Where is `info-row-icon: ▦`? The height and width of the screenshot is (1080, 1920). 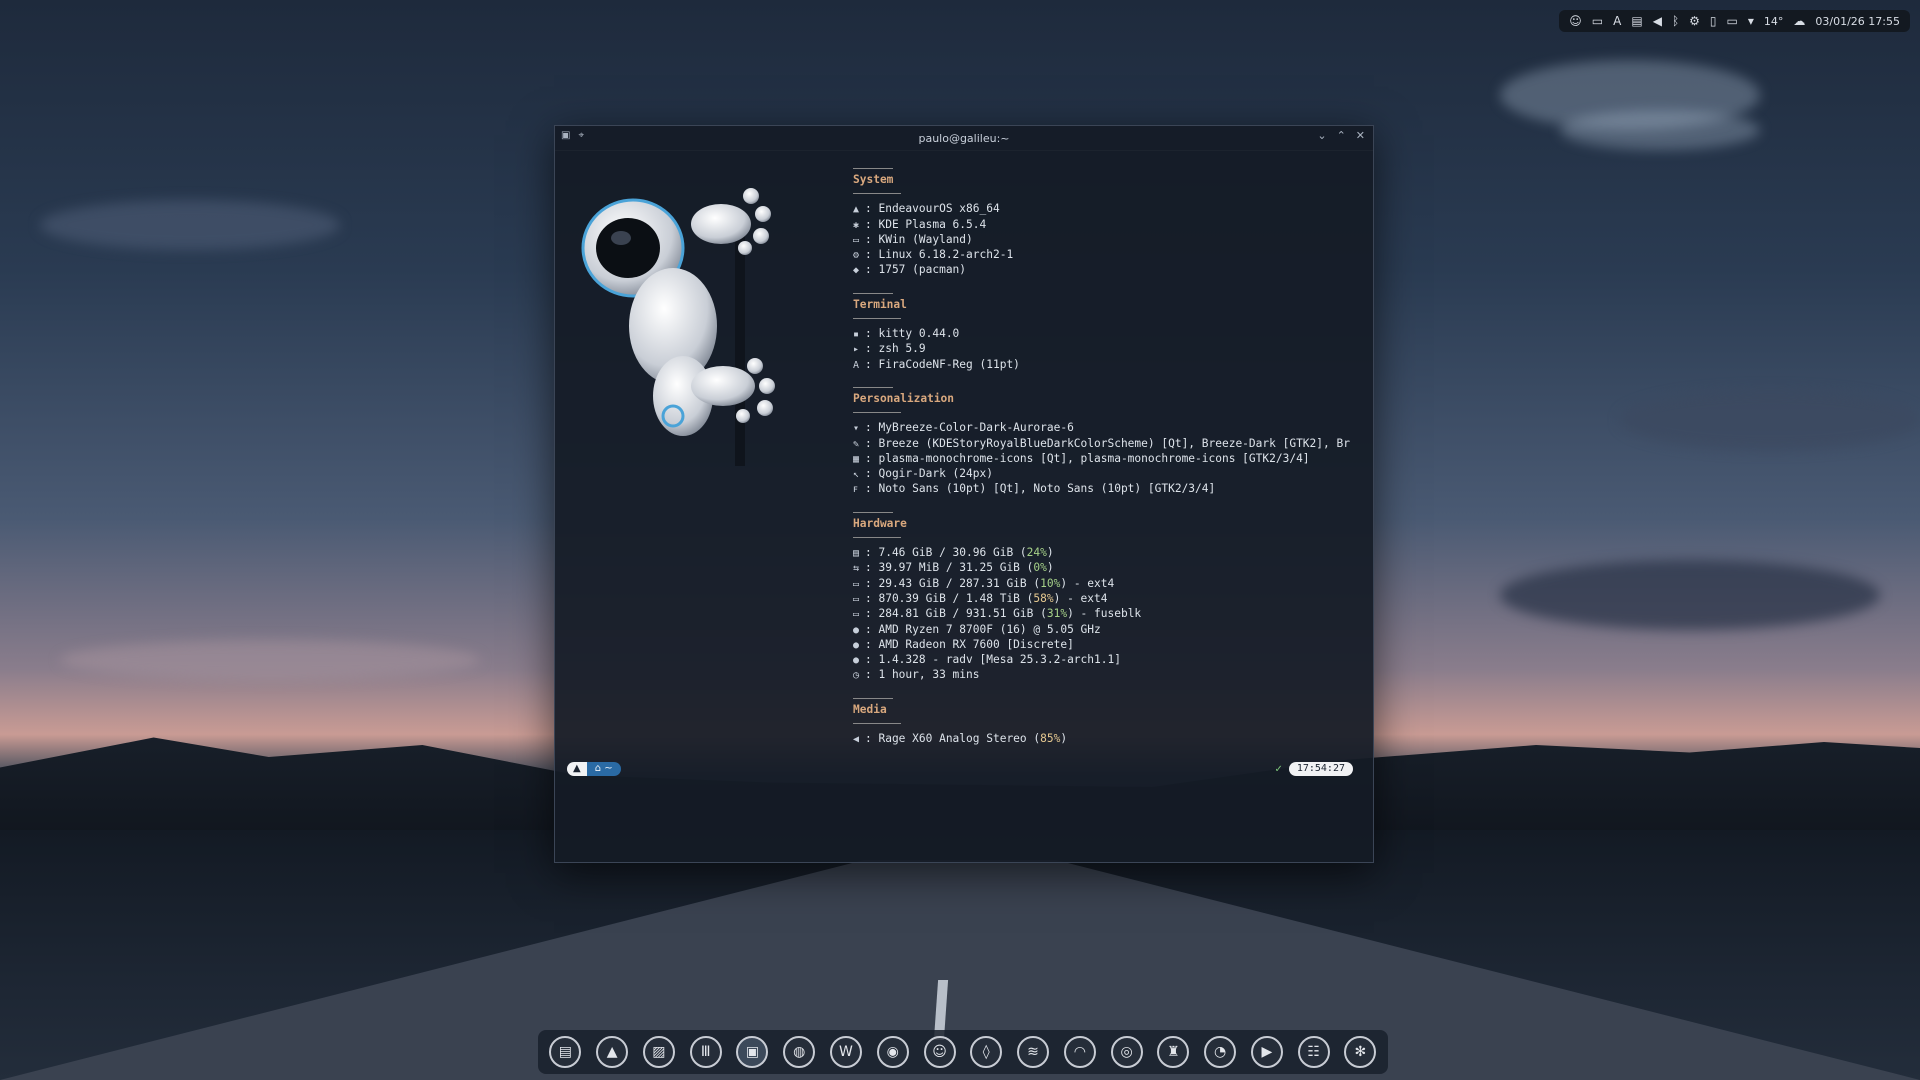
info-row-icon: ▦ is located at coordinates (856, 459).